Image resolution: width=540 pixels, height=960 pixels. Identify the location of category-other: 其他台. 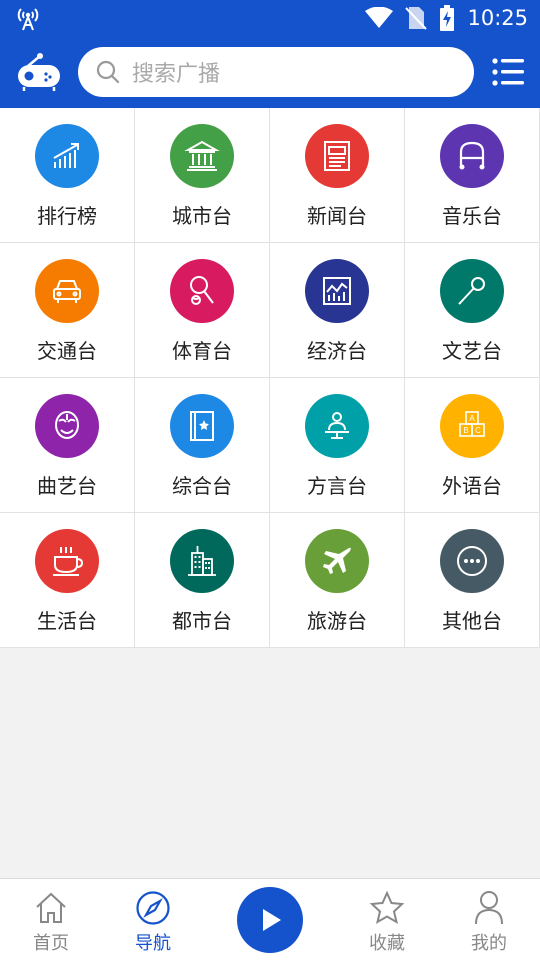
(472, 580).